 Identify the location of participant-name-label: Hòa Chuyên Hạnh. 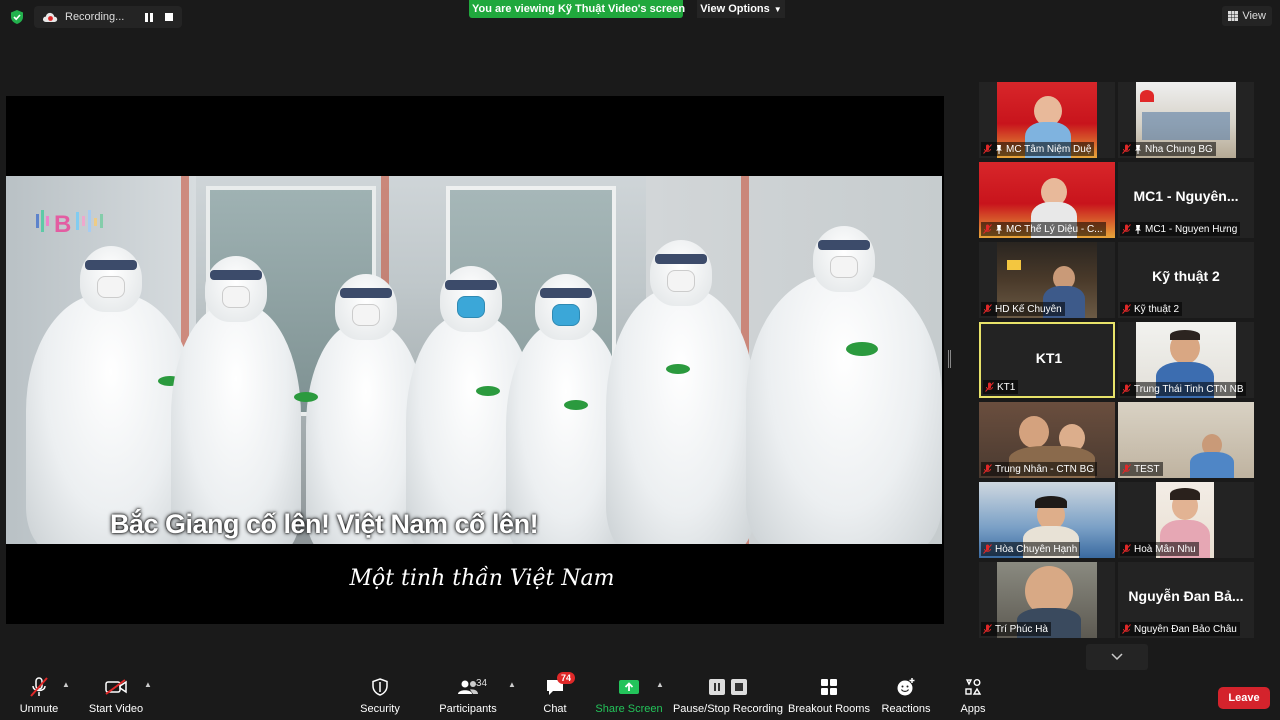
(1031, 549).